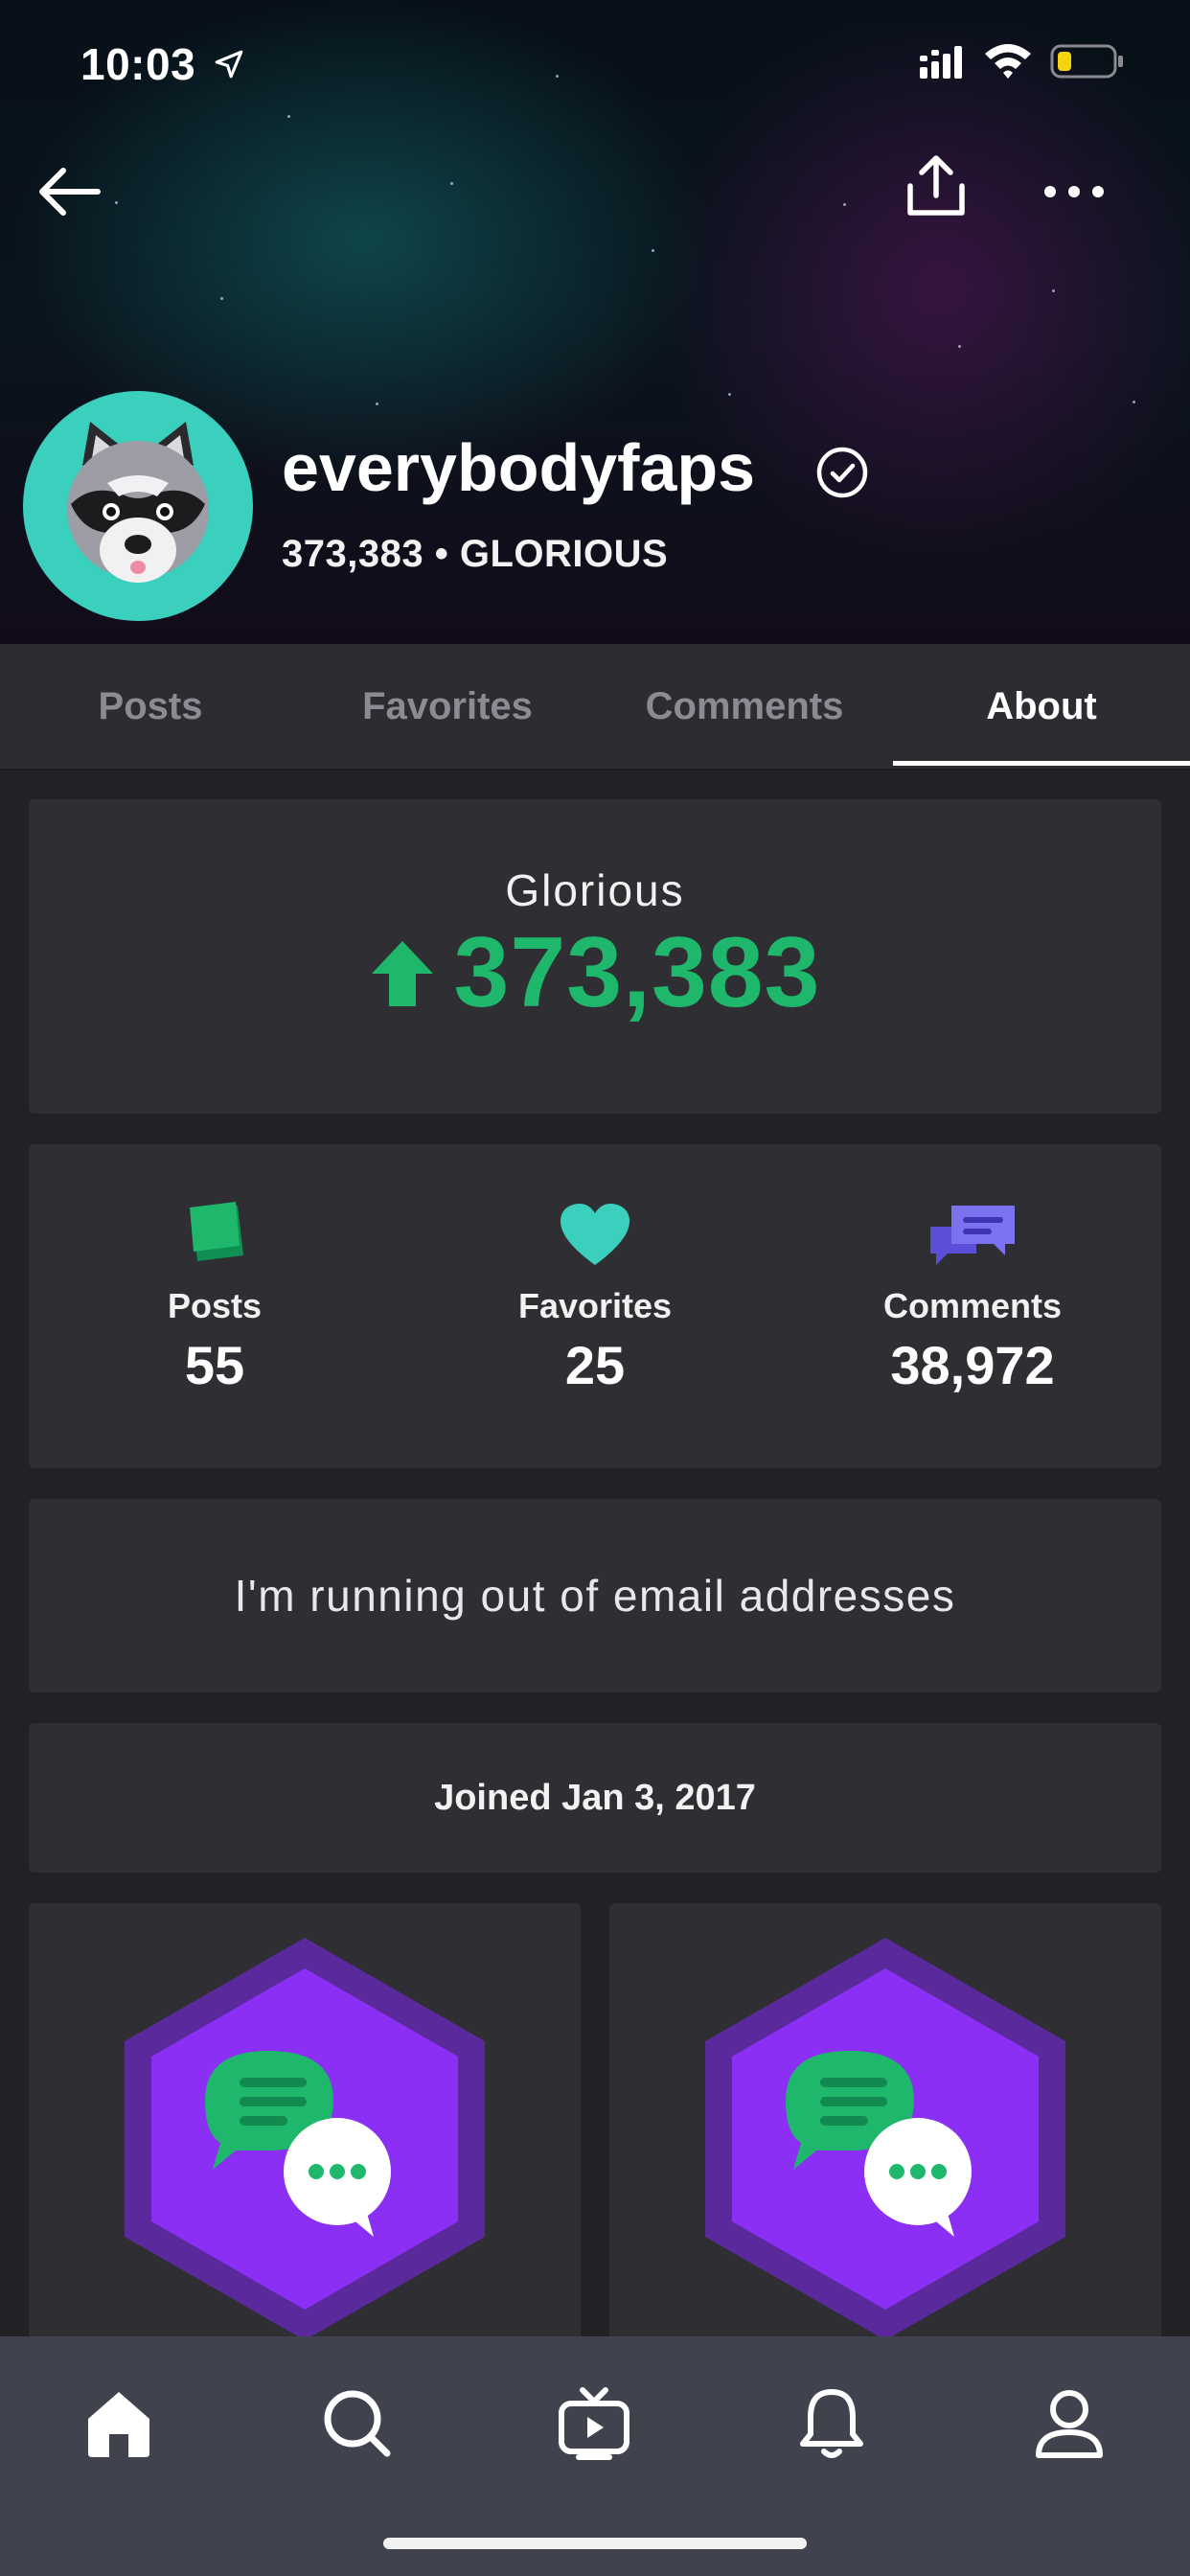  I want to click on heart-icon, so click(595, 1234).